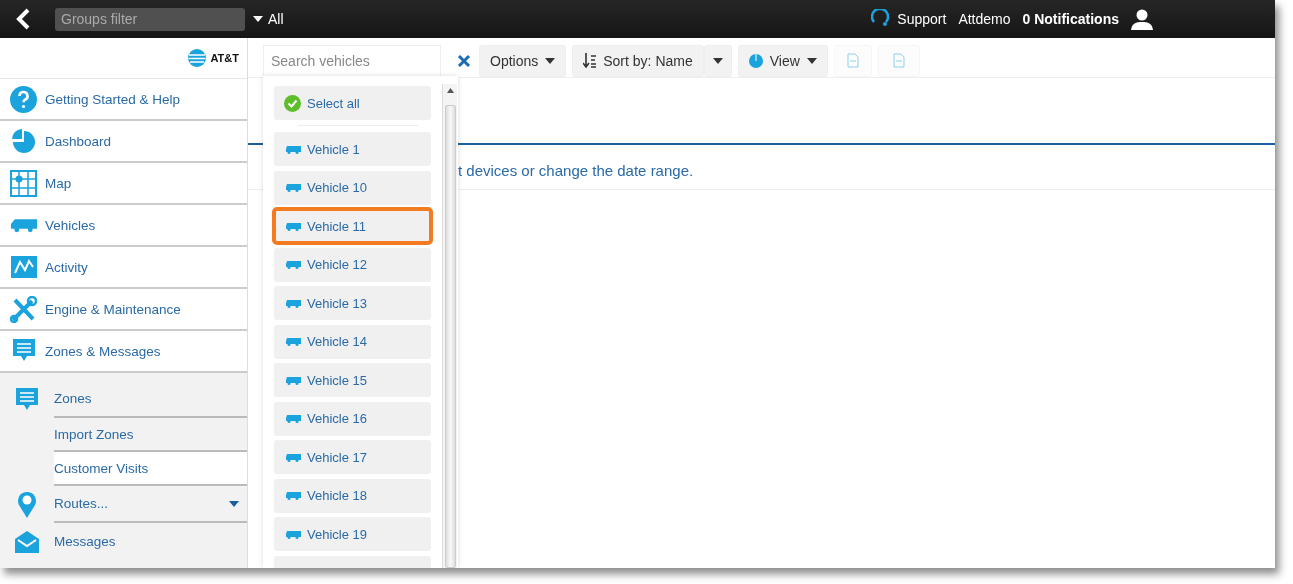  I want to click on vehicle-item: Vehicle 13, so click(352, 303).